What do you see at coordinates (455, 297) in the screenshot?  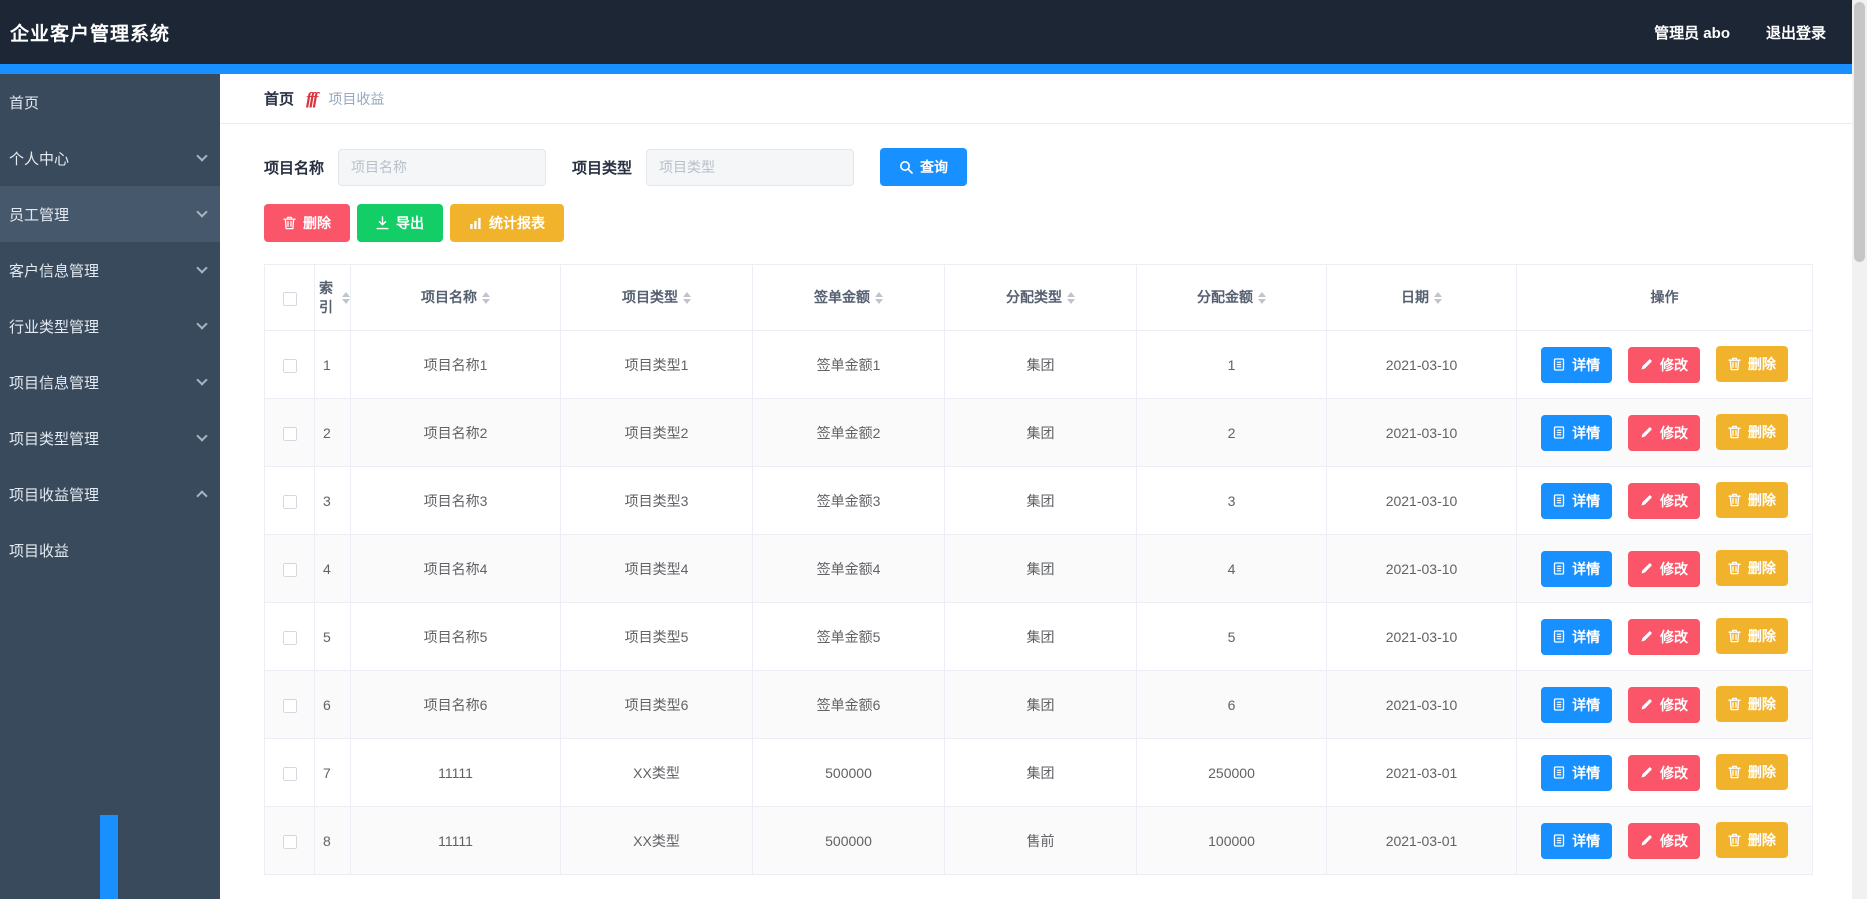 I see `col-header-project-name: 项目名称` at bounding box center [455, 297].